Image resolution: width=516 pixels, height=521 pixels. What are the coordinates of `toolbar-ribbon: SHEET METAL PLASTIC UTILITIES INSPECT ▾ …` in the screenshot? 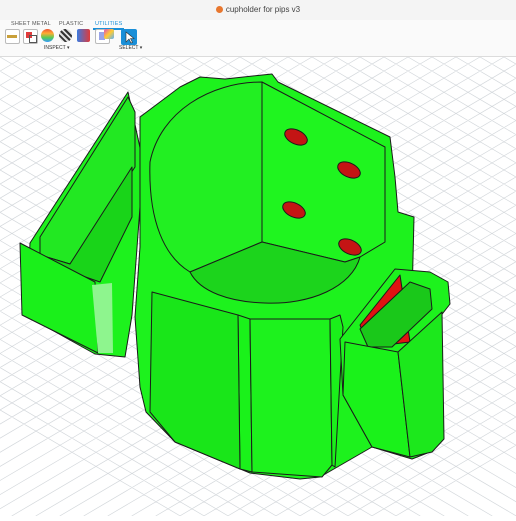 It's located at (258, 38).